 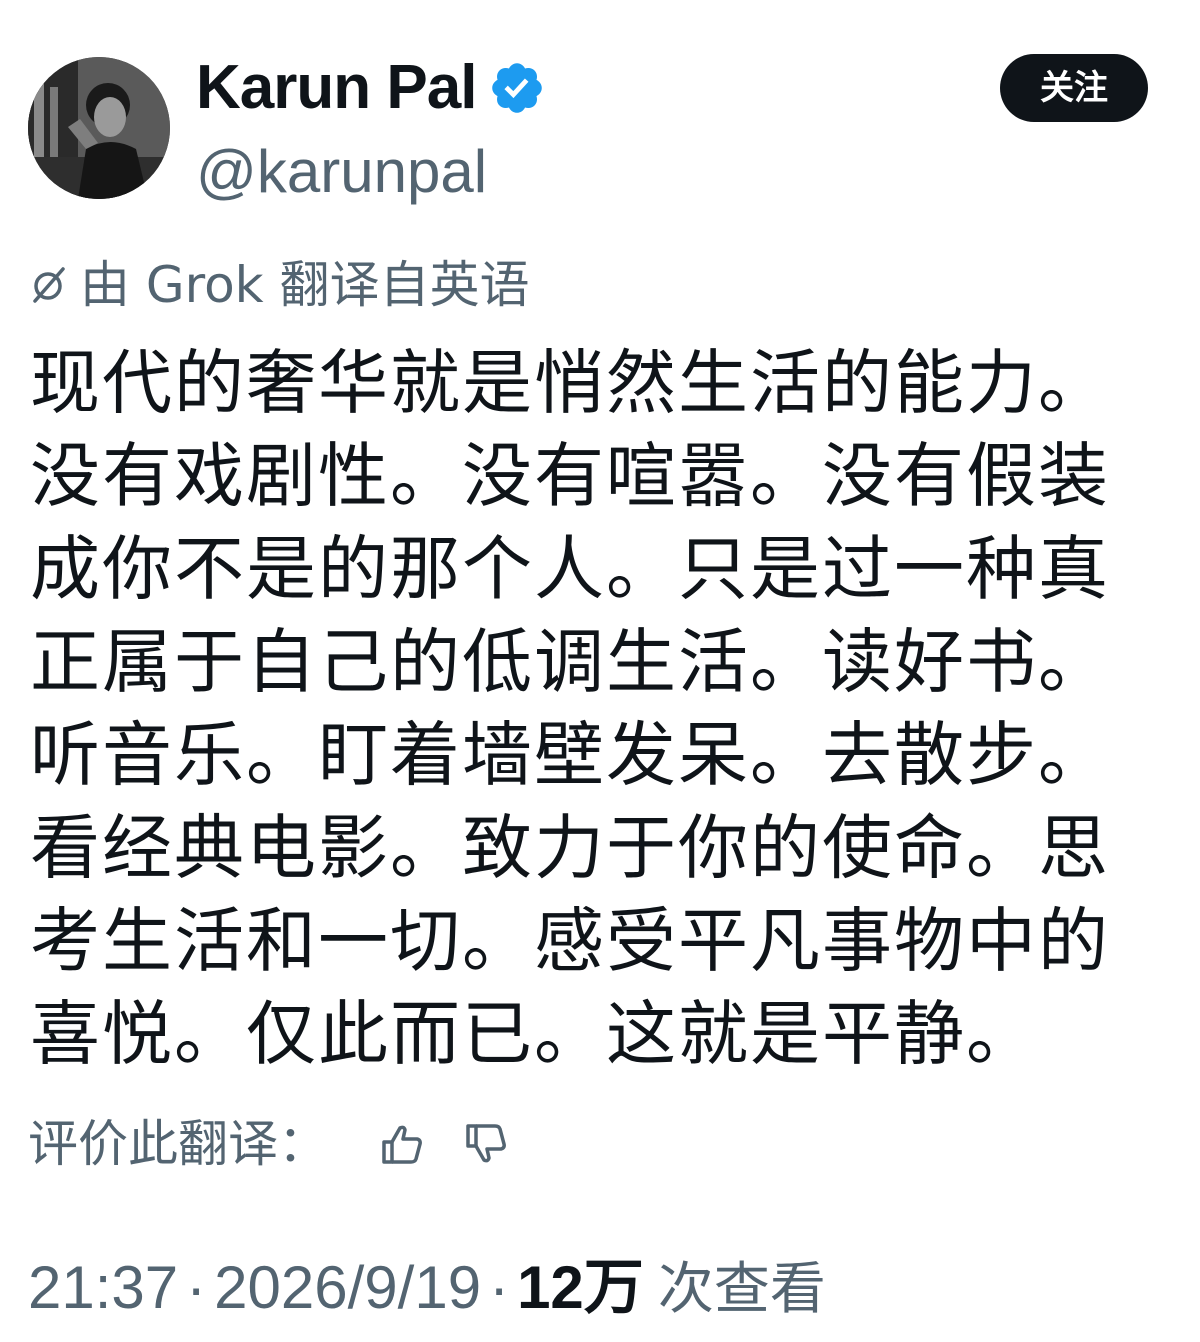 What do you see at coordinates (486, 1144) in the screenshot?
I see `thumbs-down-icon` at bounding box center [486, 1144].